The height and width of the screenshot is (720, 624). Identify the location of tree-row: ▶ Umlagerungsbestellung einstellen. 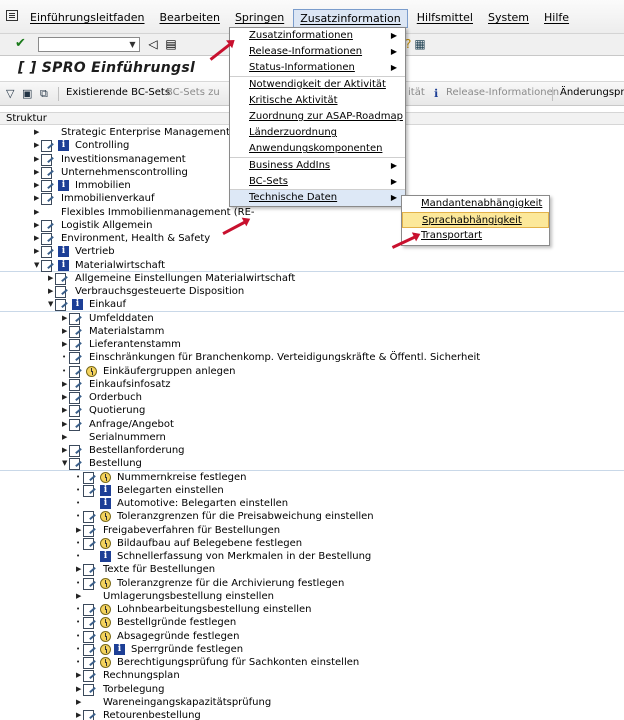
(312, 596).